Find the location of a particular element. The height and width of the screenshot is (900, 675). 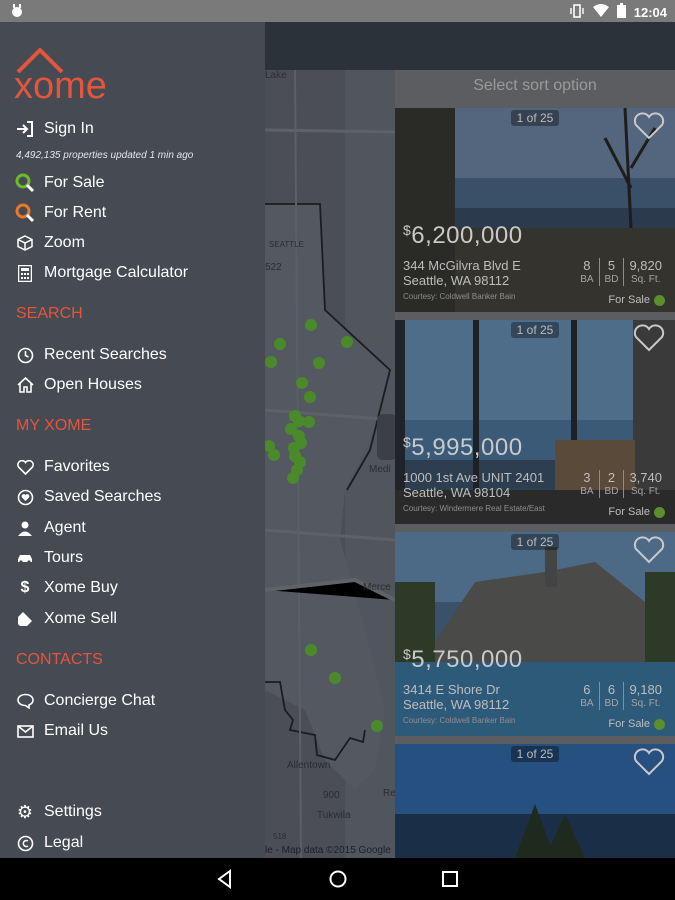

home-icon is located at coordinates (25, 385).